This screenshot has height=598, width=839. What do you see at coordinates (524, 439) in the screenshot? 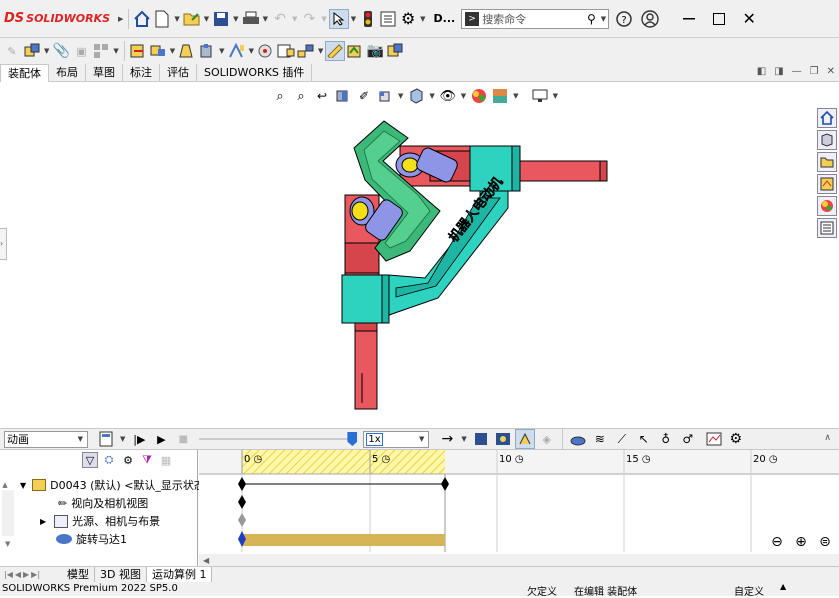
I see `autokey-icon` at bounding box center [524, 439].